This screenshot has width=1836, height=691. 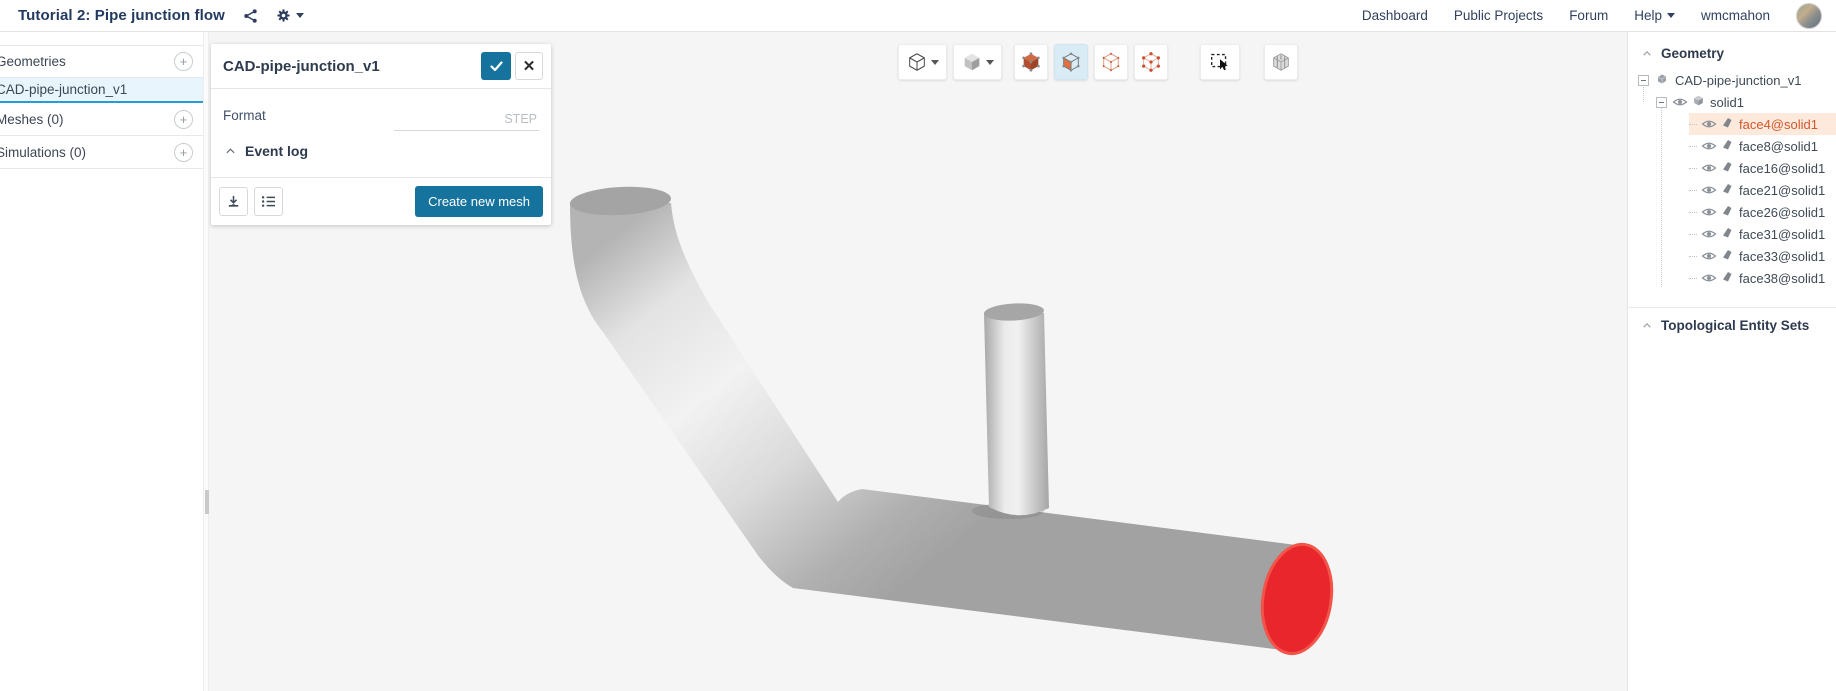 What do you see at coordinates (1662, 80) in the screenshot?
I see `cad-part-icon` at bounding box center [1662, 80].